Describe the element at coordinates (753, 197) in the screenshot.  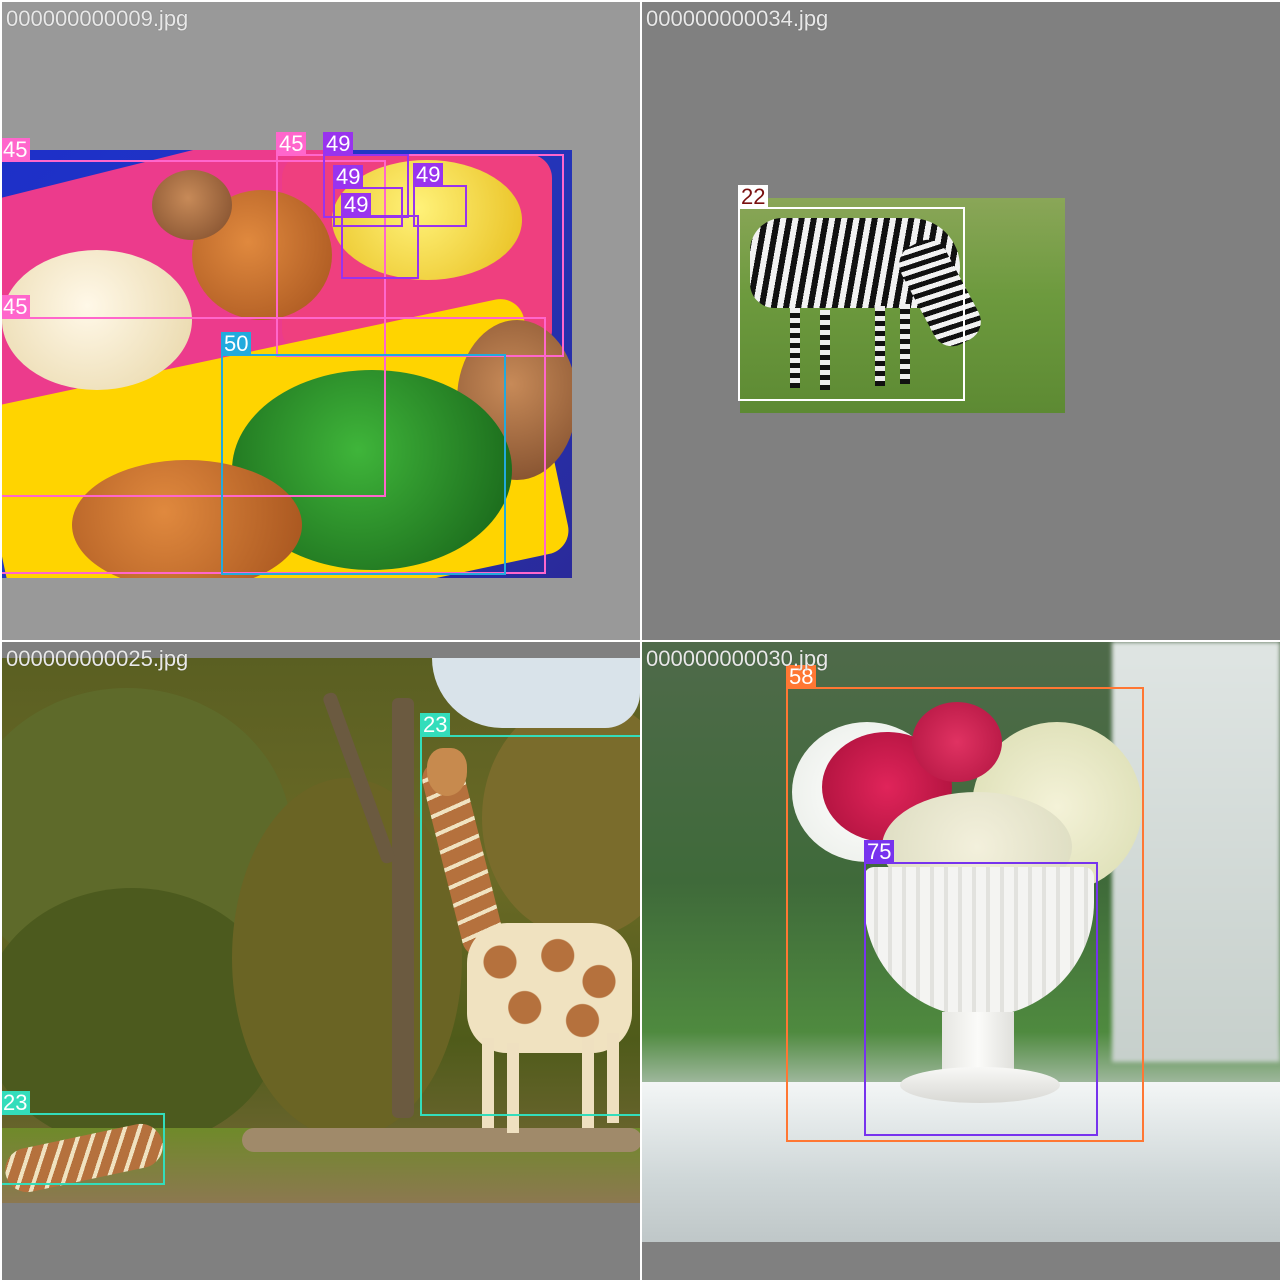
I see `detection-label: 22` at that location.